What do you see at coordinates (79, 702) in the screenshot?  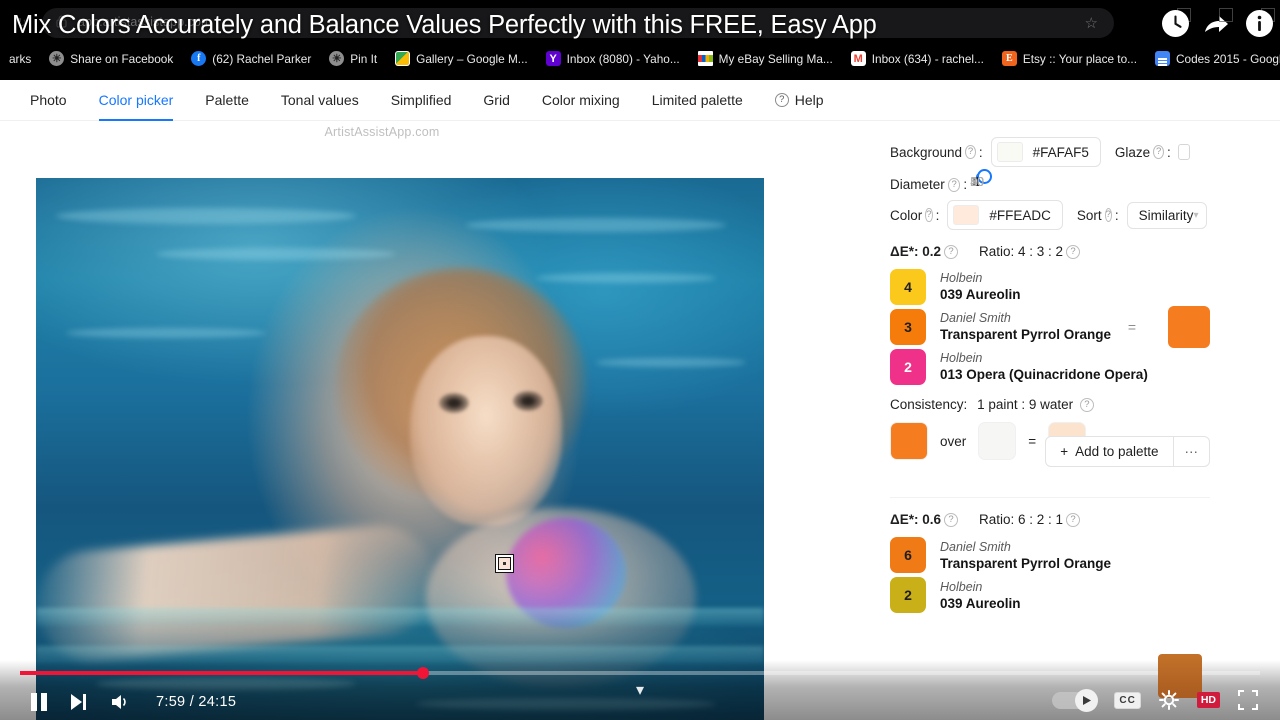 I see `next-video-button` at bounding box center [79, 702].